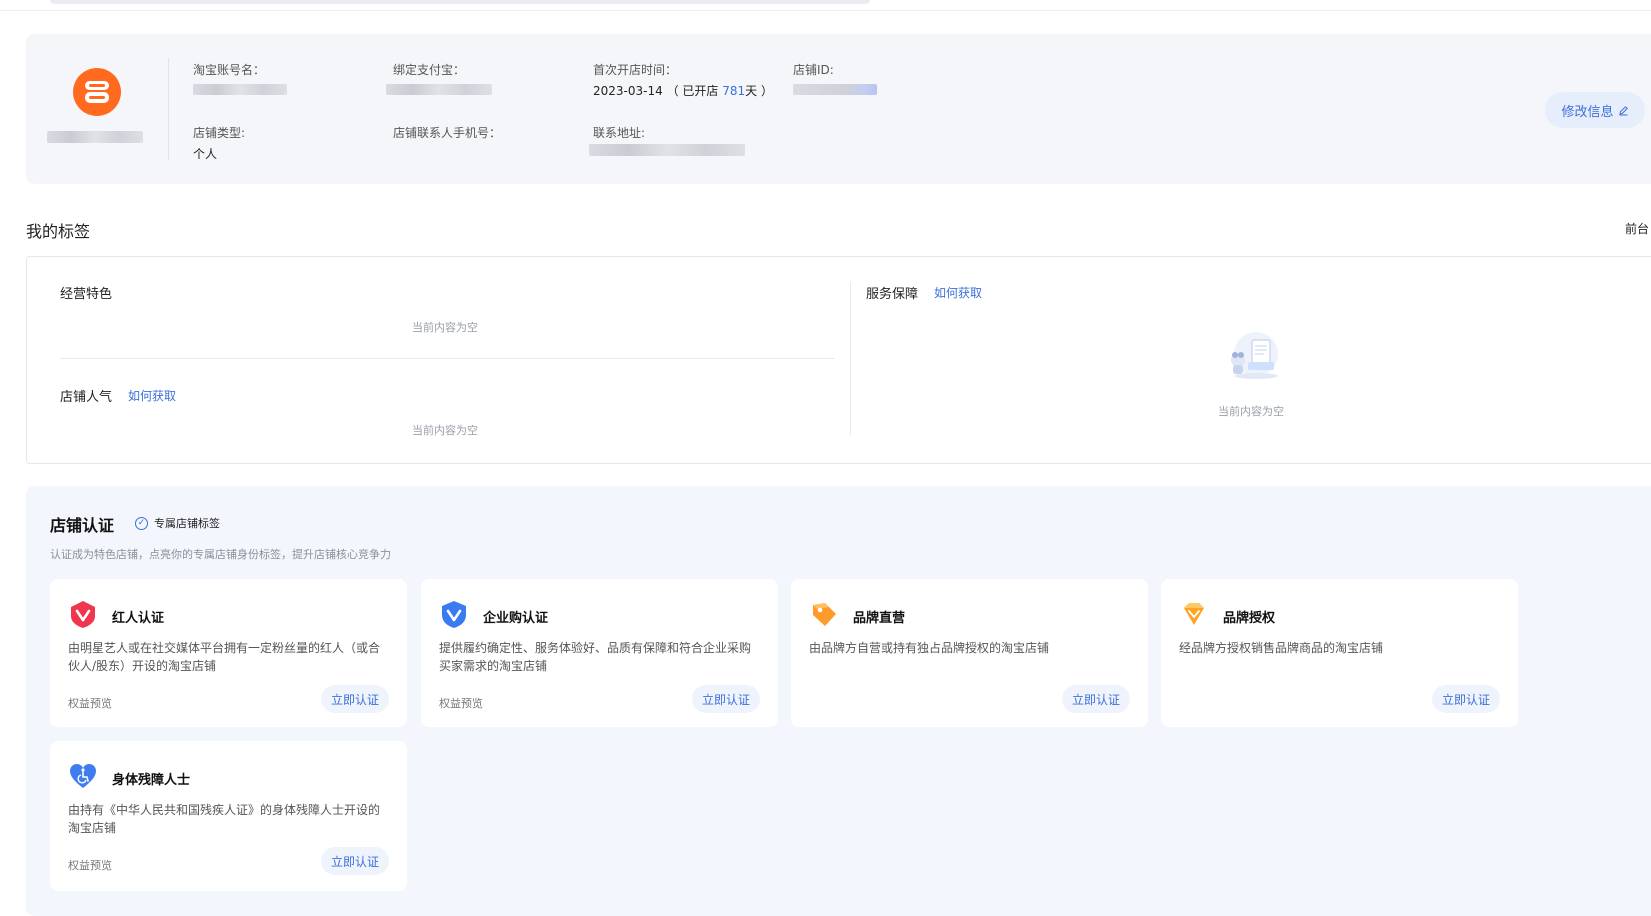 The image size is (1651, 916). What do you see at coordinates (879, 618) in the screenshot?
I see `cert-card-name: 品牌直营` at bounding box center [879, 618].